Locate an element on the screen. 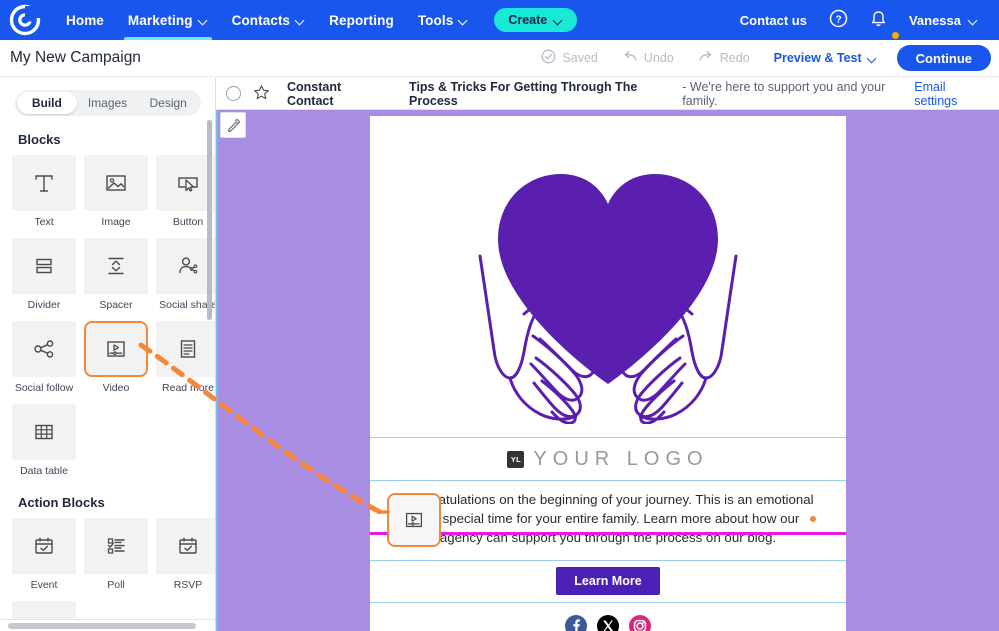 This screenshot has height=631, width=999. help-button: ? is located at coordinates (838, 20).